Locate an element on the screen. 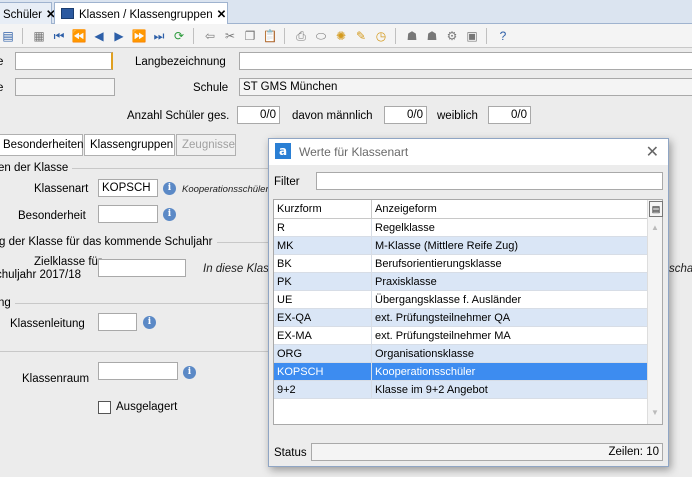 This screenshot has width=692, height=477. table-row: EX-MA ext. Prüfungsteilnehmer MA is located at coordinates (460, 336).